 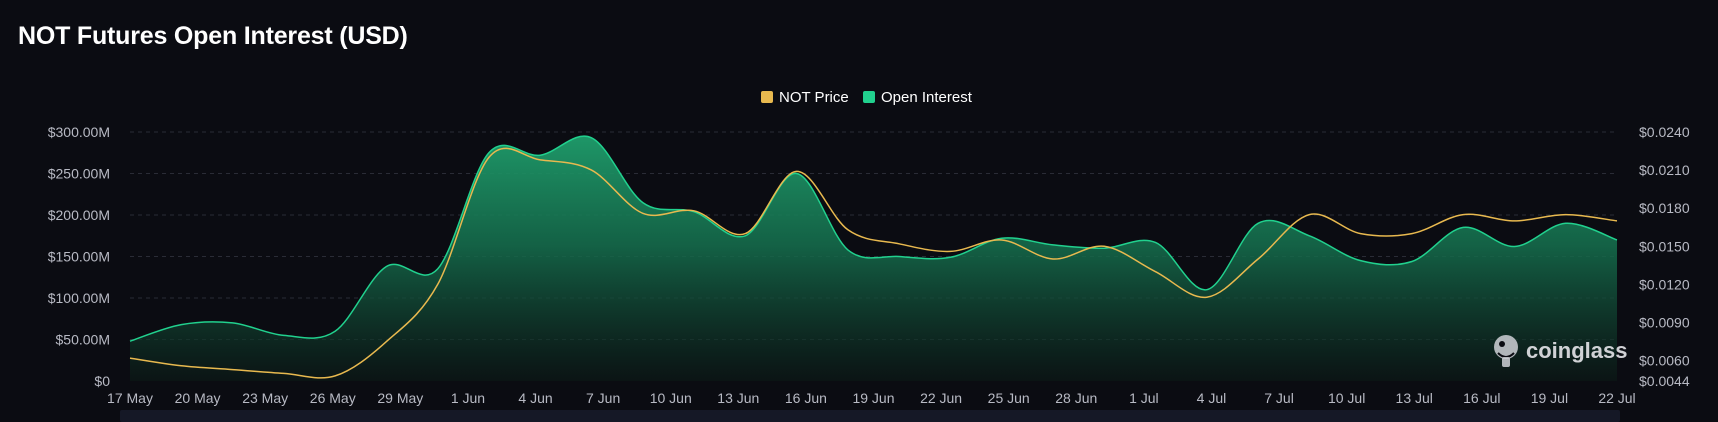 I want to click on x-tick-label: 22 Jun, so click(x=941, y=398).